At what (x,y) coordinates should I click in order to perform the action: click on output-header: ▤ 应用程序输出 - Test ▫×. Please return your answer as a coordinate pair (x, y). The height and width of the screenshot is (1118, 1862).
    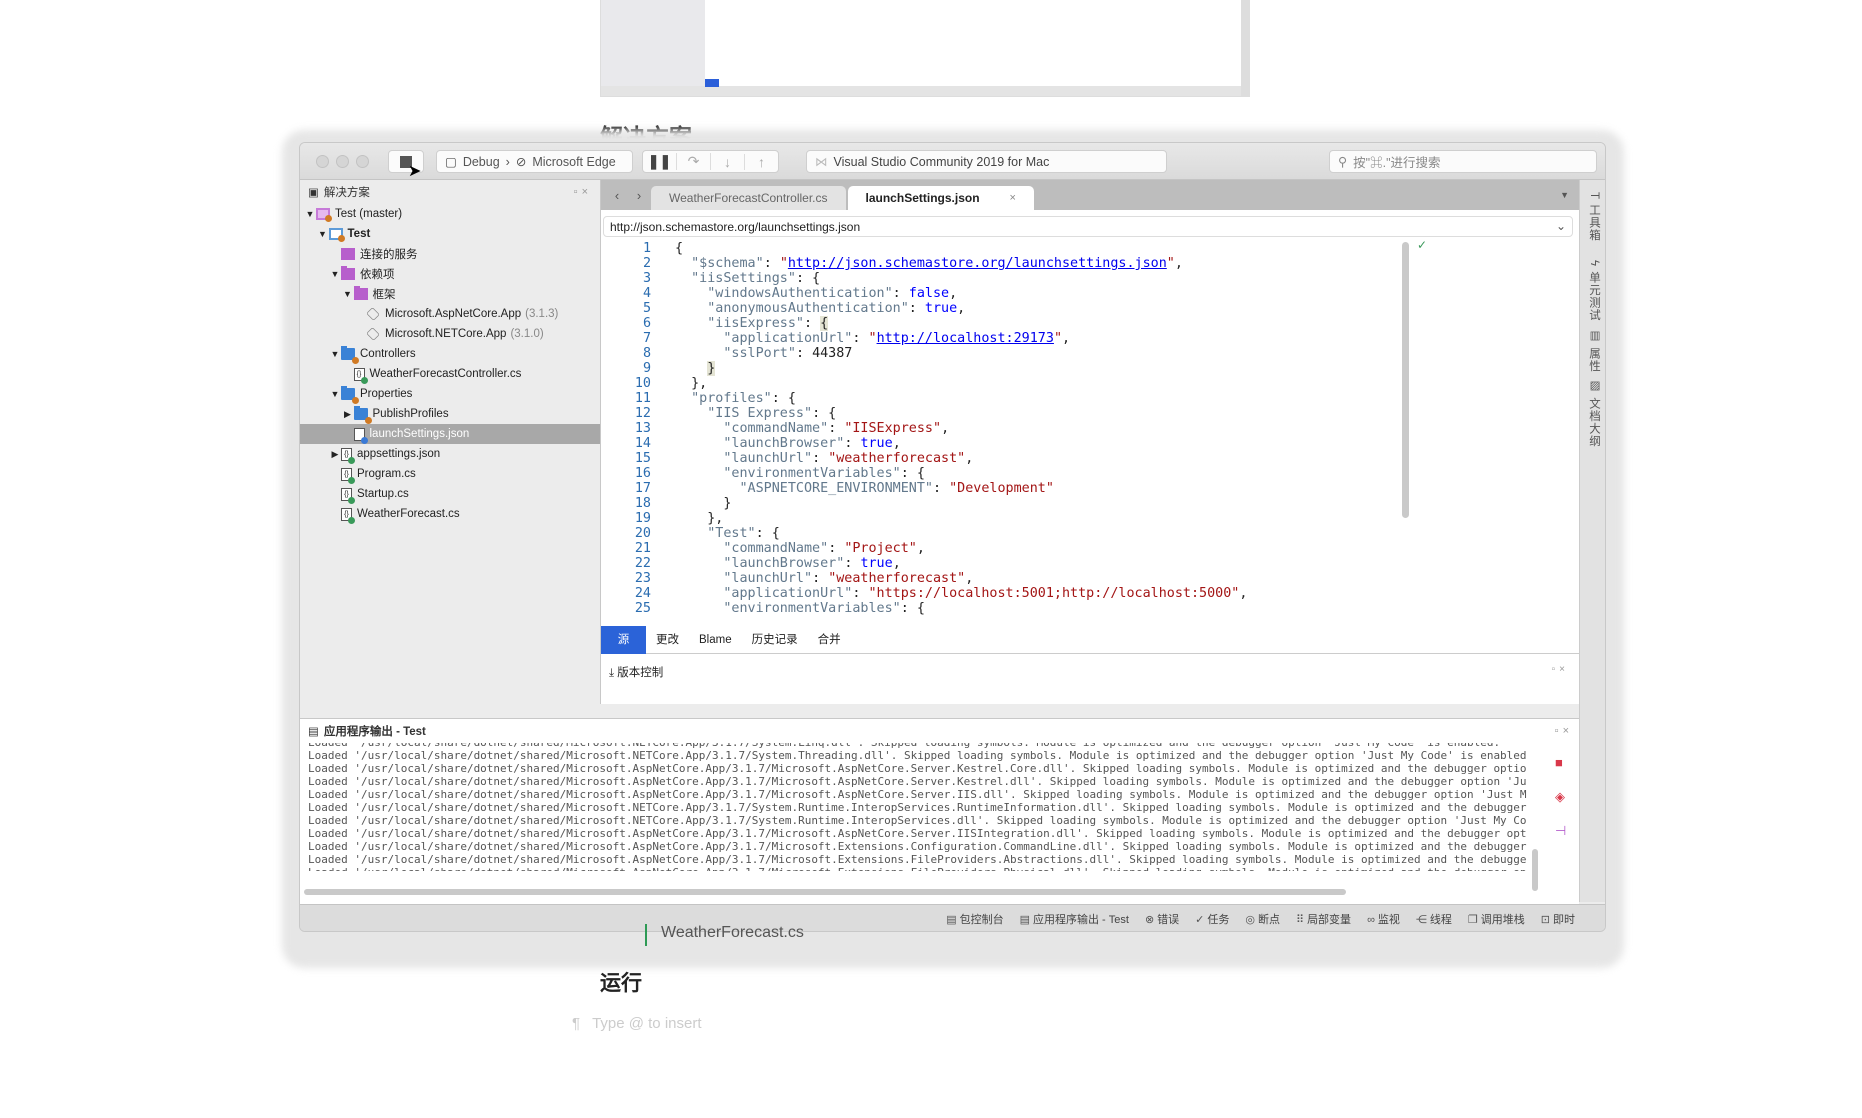
    Looking at the image, I should click on (939, 731).